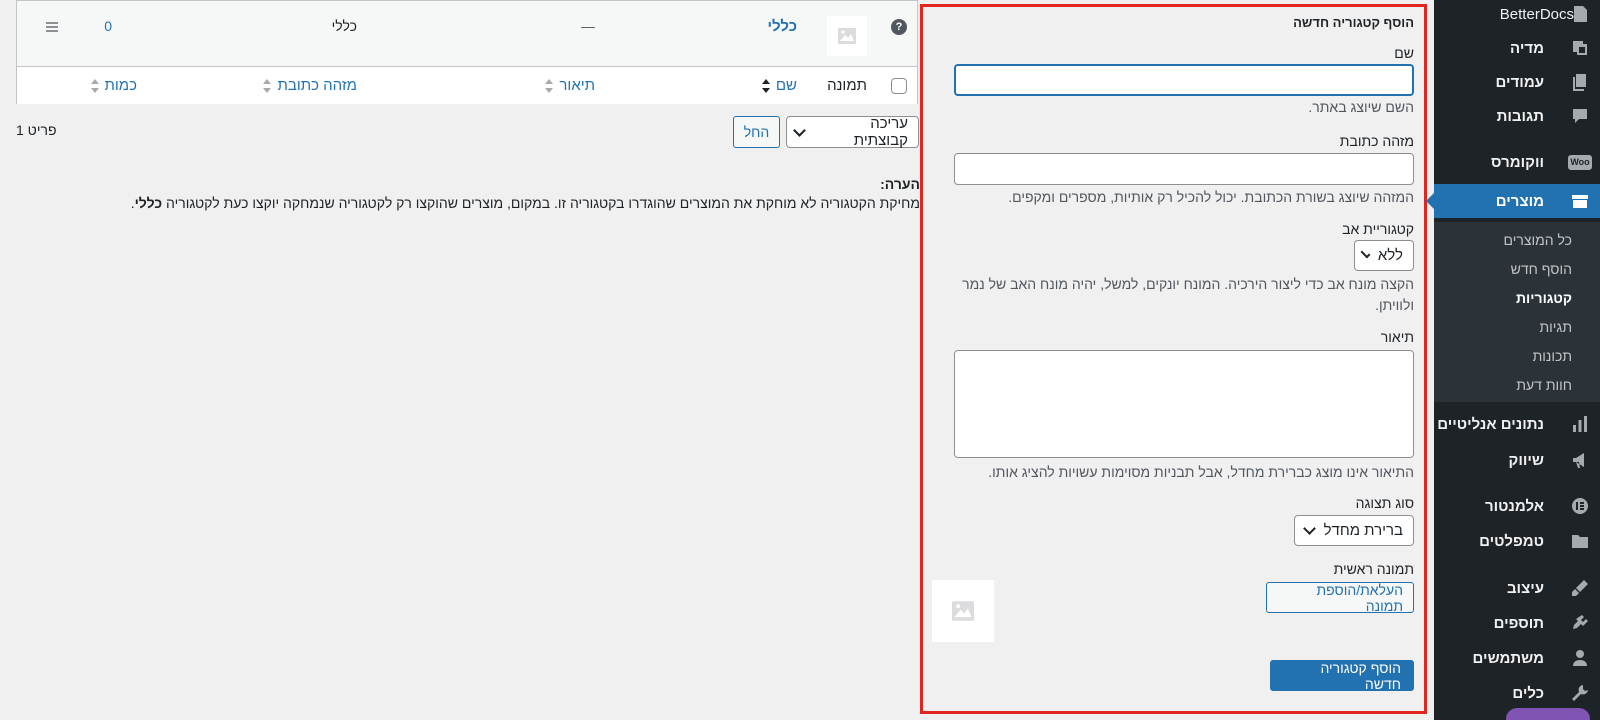  What do you see at coordinates (1376, 141) in the screenshot?
I see `slug-label: מזהה כתובת` at bounding box center [1376, 141].